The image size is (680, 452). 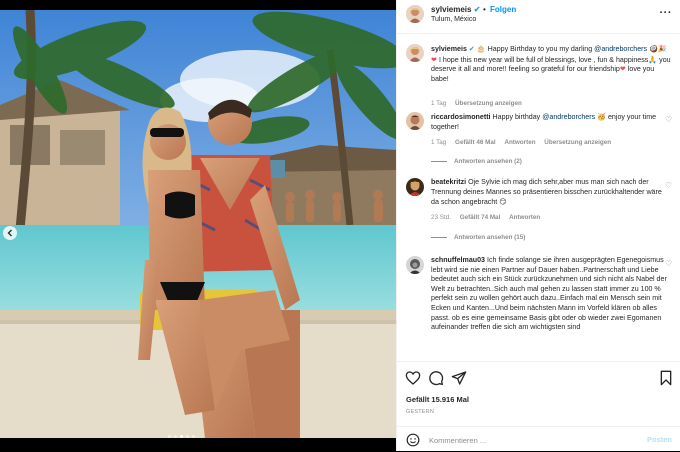 What do you see at coordinates (476, 161) in the screenshot?
I see `view-replies-button: Antworten ansehen (2)` at bounding box center [476, 161].